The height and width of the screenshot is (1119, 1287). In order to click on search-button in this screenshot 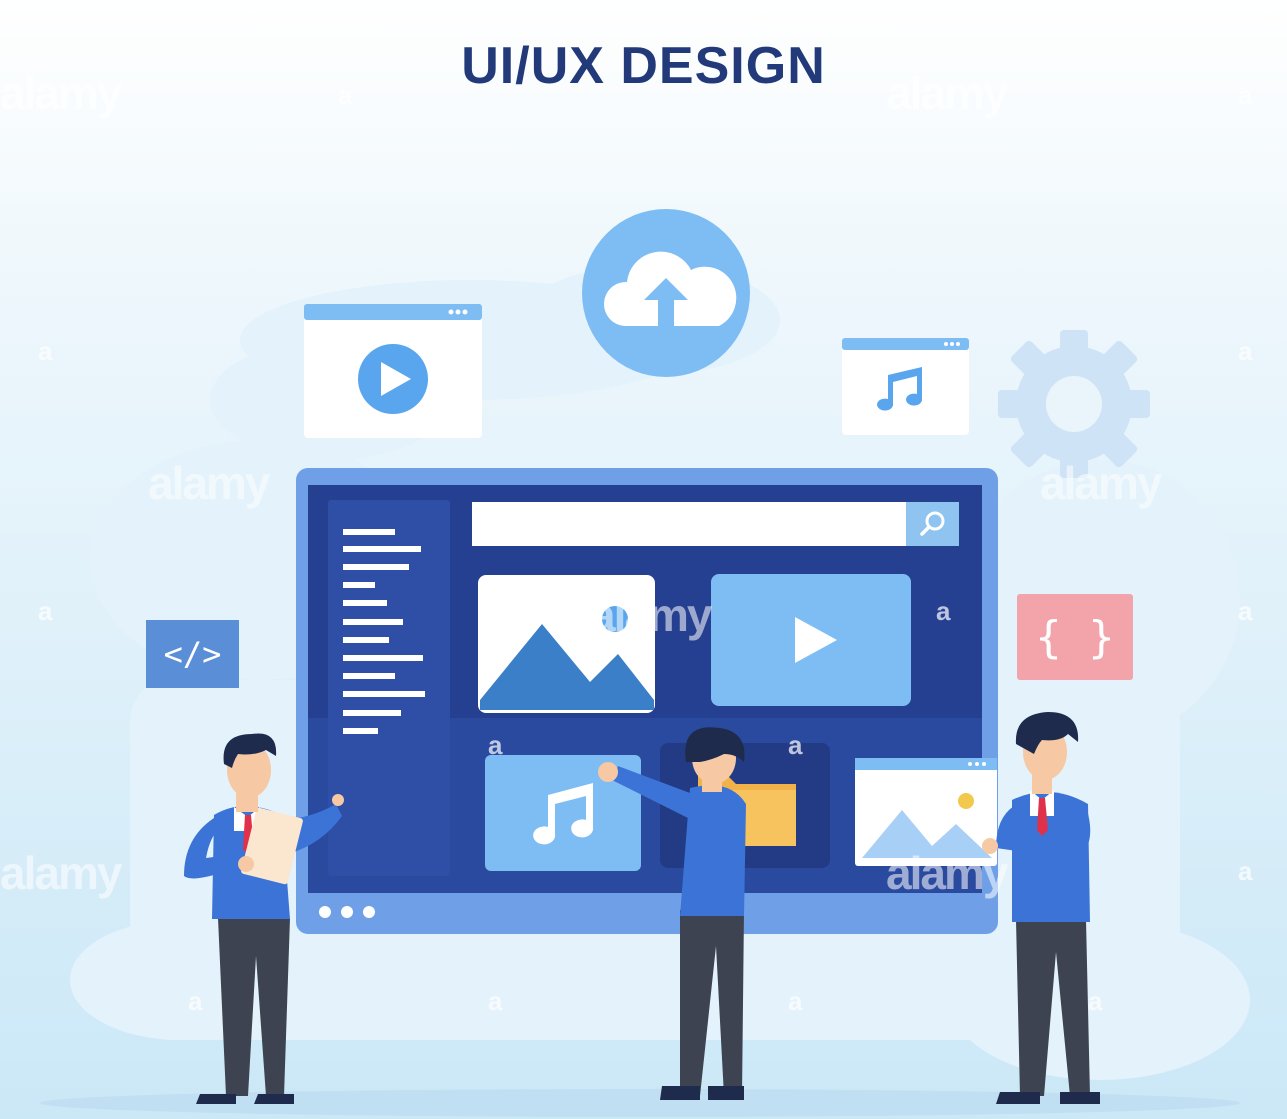, I will do `click(932, 524)`.